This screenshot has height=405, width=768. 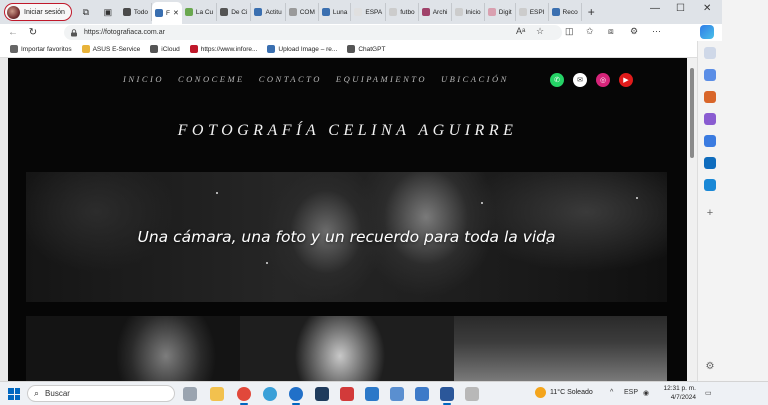 What do you see at coordinates (244, 396) in the screenshot?
I see `chrome-icon` at bounding box center [244, 396].